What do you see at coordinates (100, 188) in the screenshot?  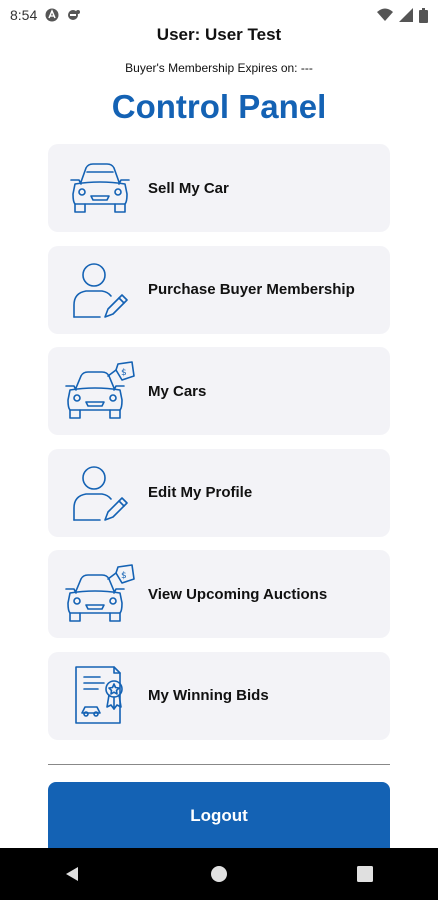 I see `car-icon` at bounding box center [100, 188].